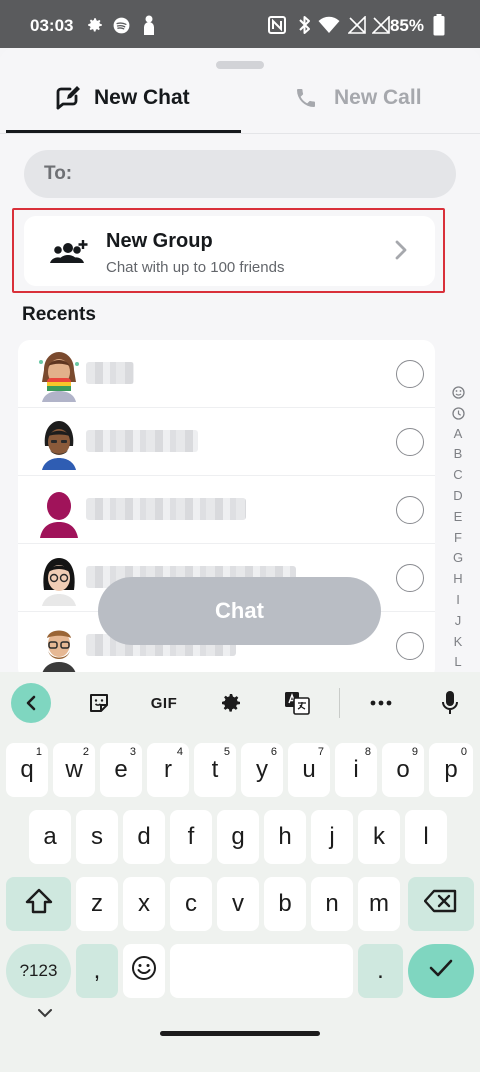 This screenshot has height=1072, width=480. I want to click on key-h: h, so click(285, 837).